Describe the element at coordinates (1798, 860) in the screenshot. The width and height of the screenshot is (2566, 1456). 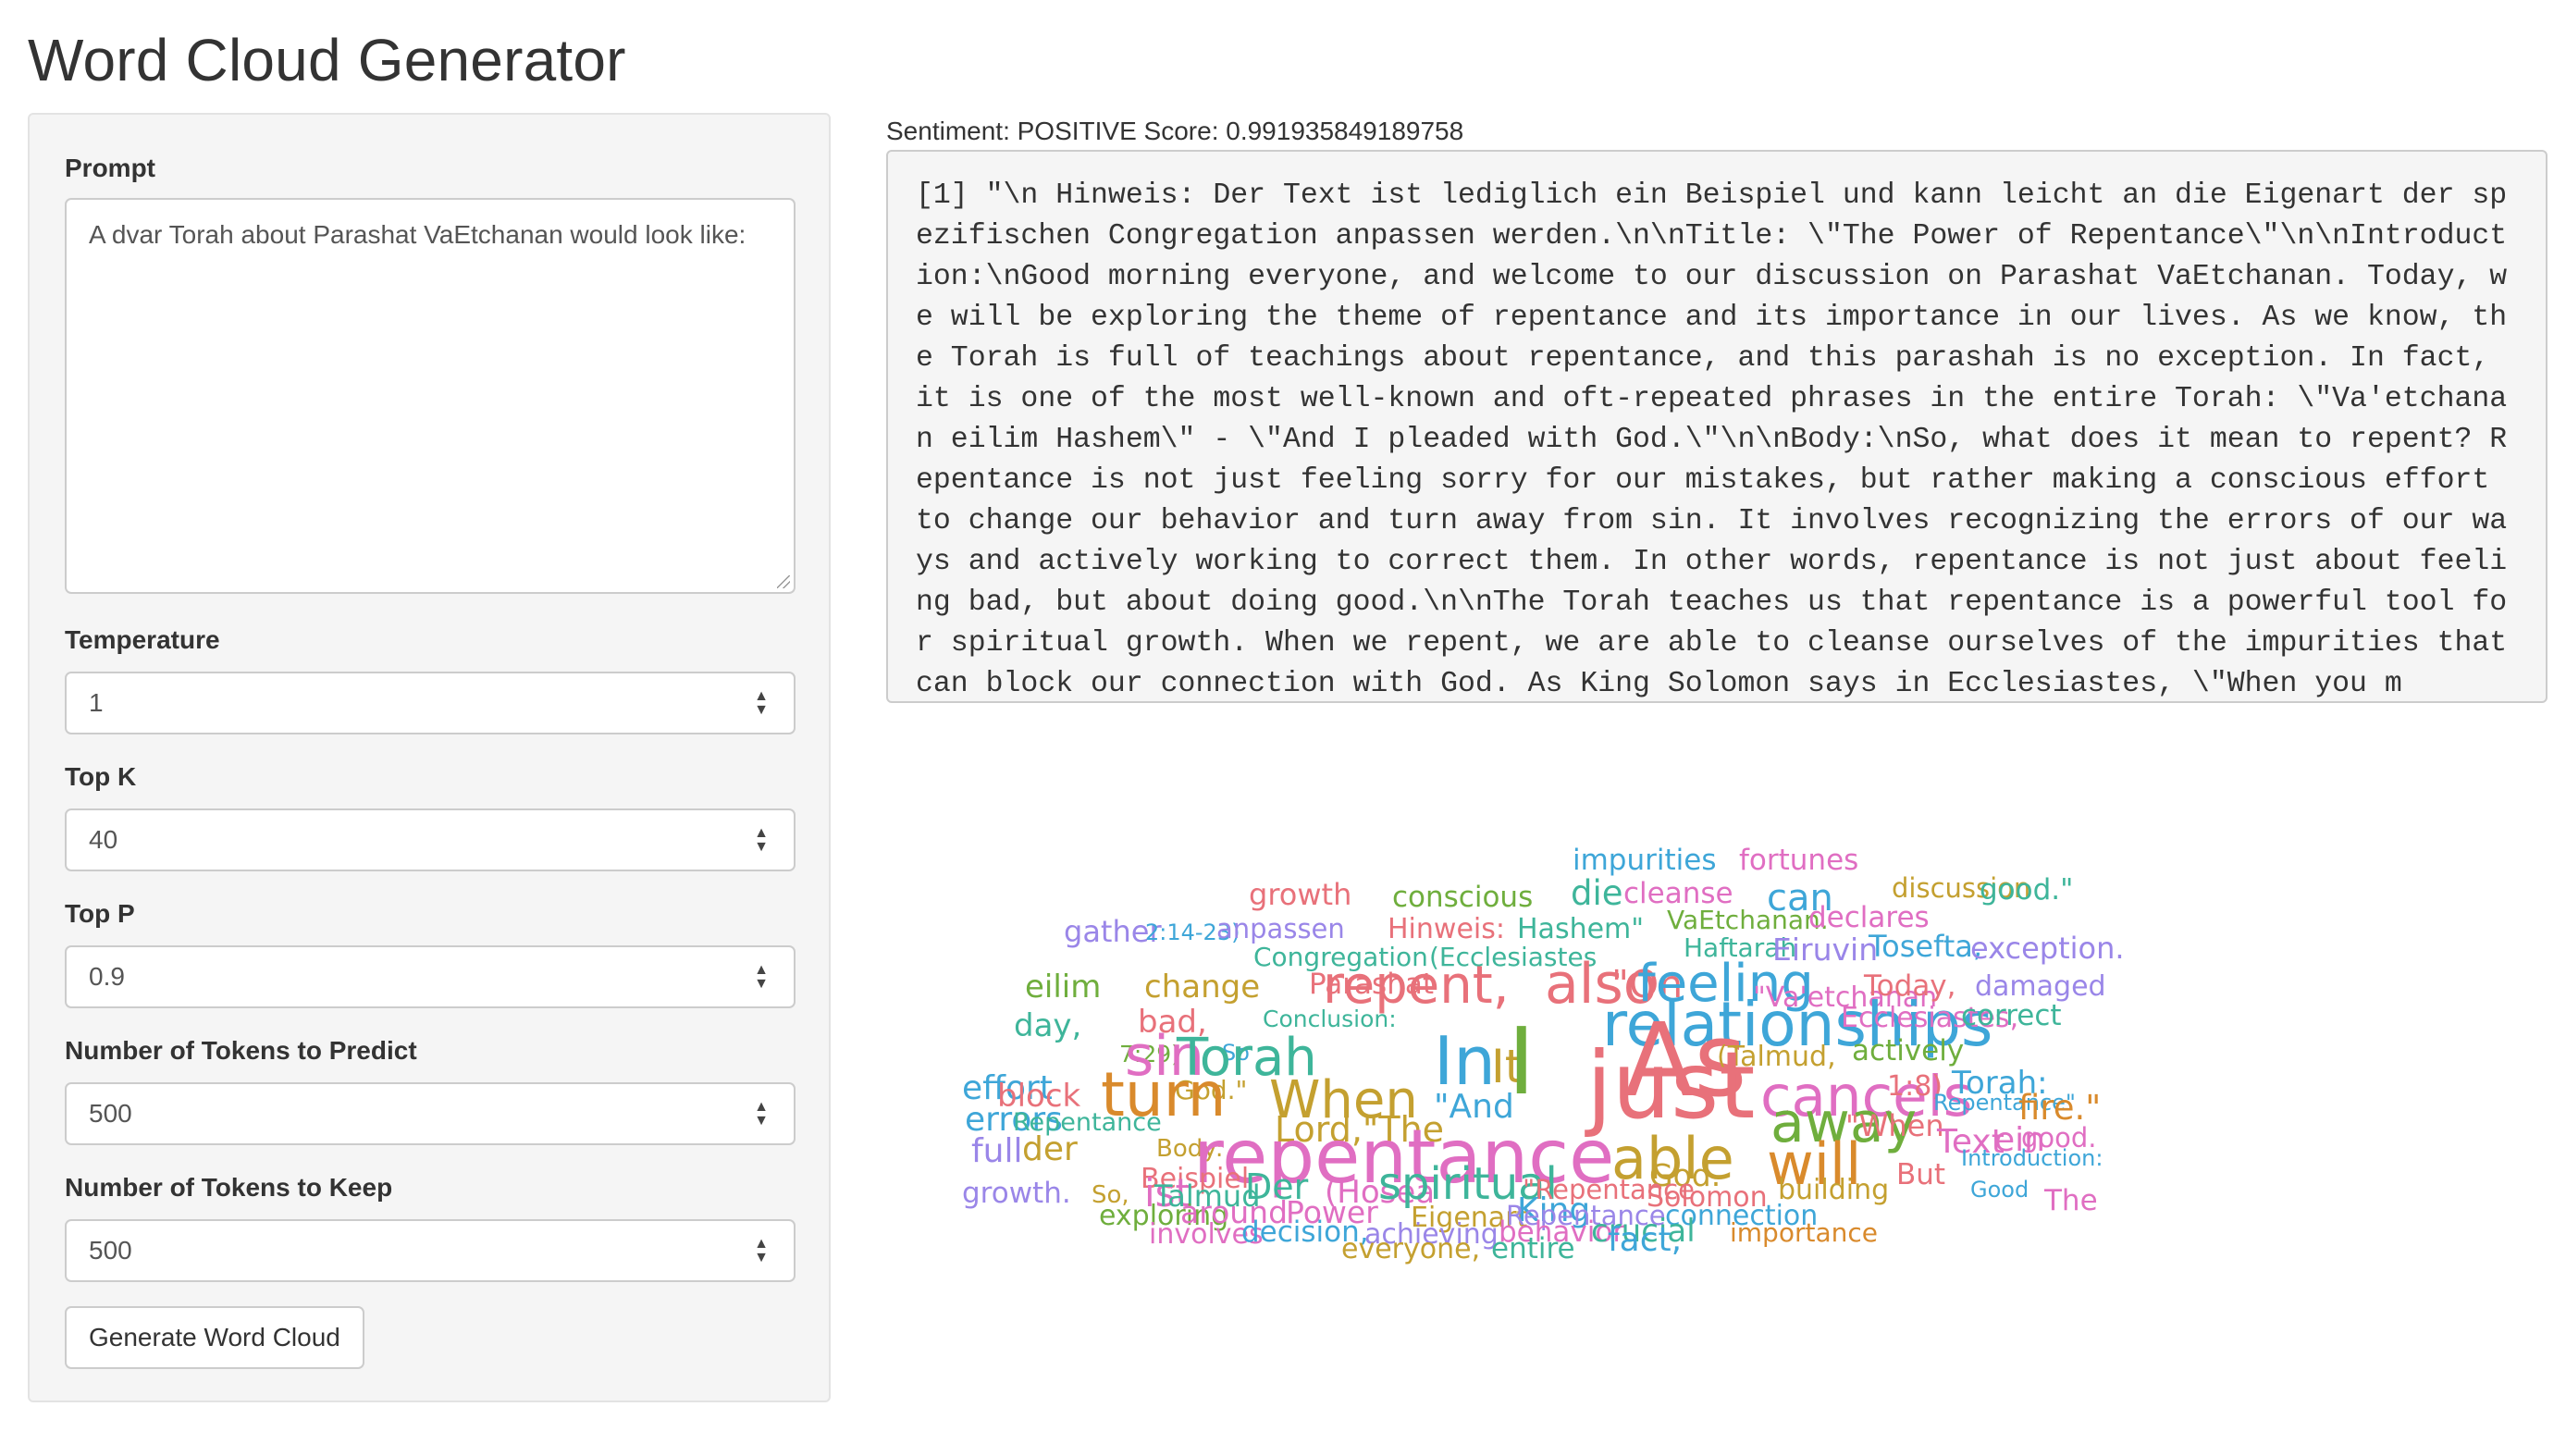
I see `word-cloud-word: fortunes` at that location.